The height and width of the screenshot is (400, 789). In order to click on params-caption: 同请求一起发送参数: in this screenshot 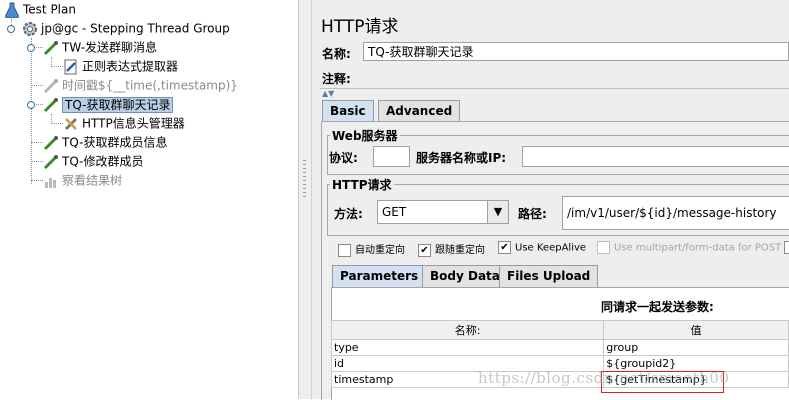, I will do `click(657, 307)`.